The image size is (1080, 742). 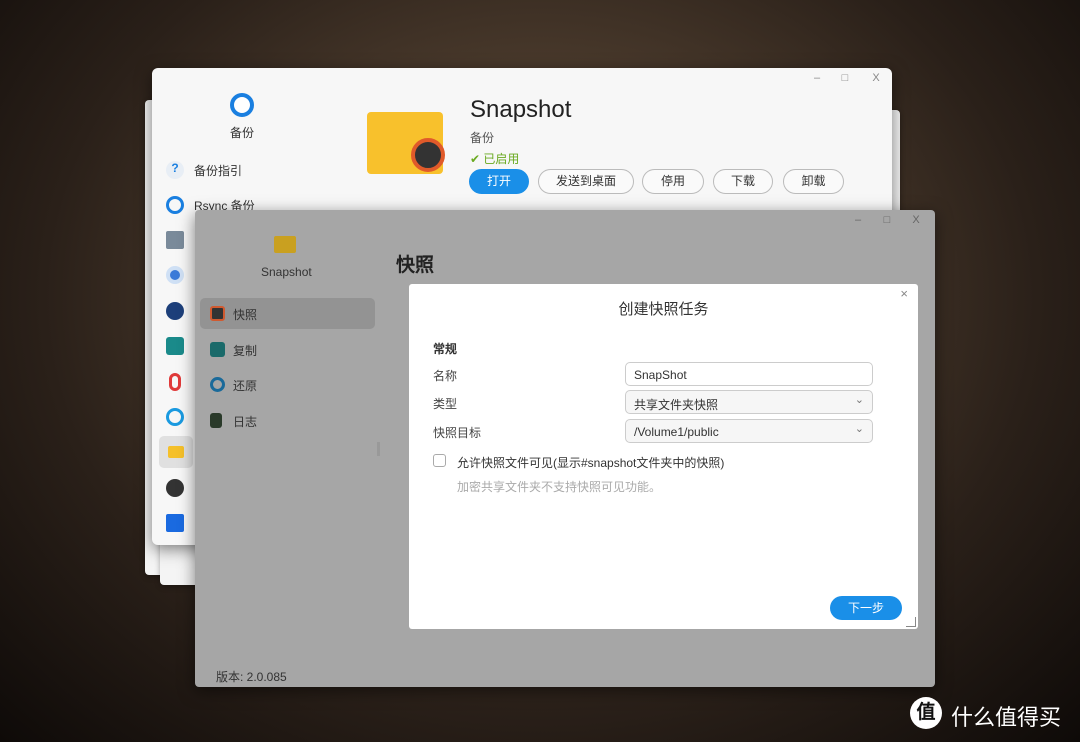 I want to click on send-to-desktop-button: 发送到桌面, so click(x=586, y=181).